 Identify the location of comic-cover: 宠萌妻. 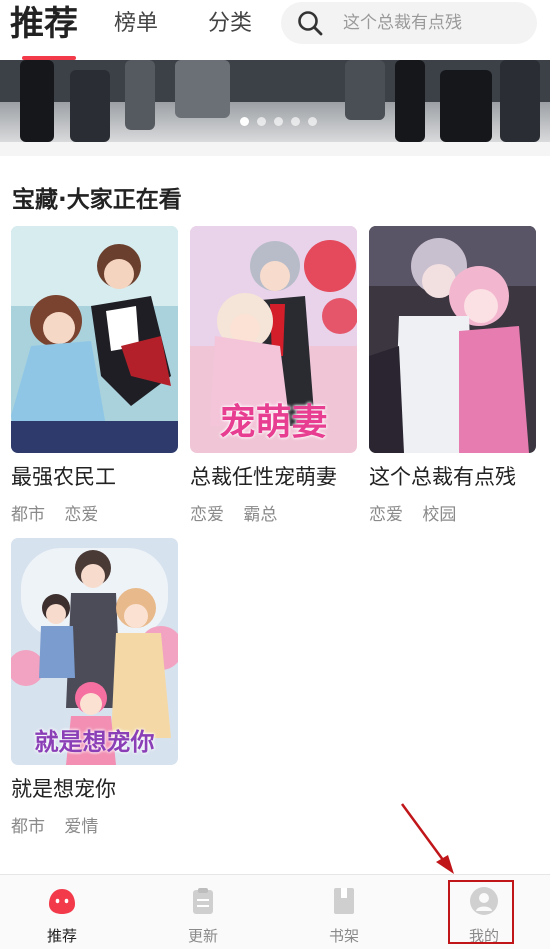
(273, 339).